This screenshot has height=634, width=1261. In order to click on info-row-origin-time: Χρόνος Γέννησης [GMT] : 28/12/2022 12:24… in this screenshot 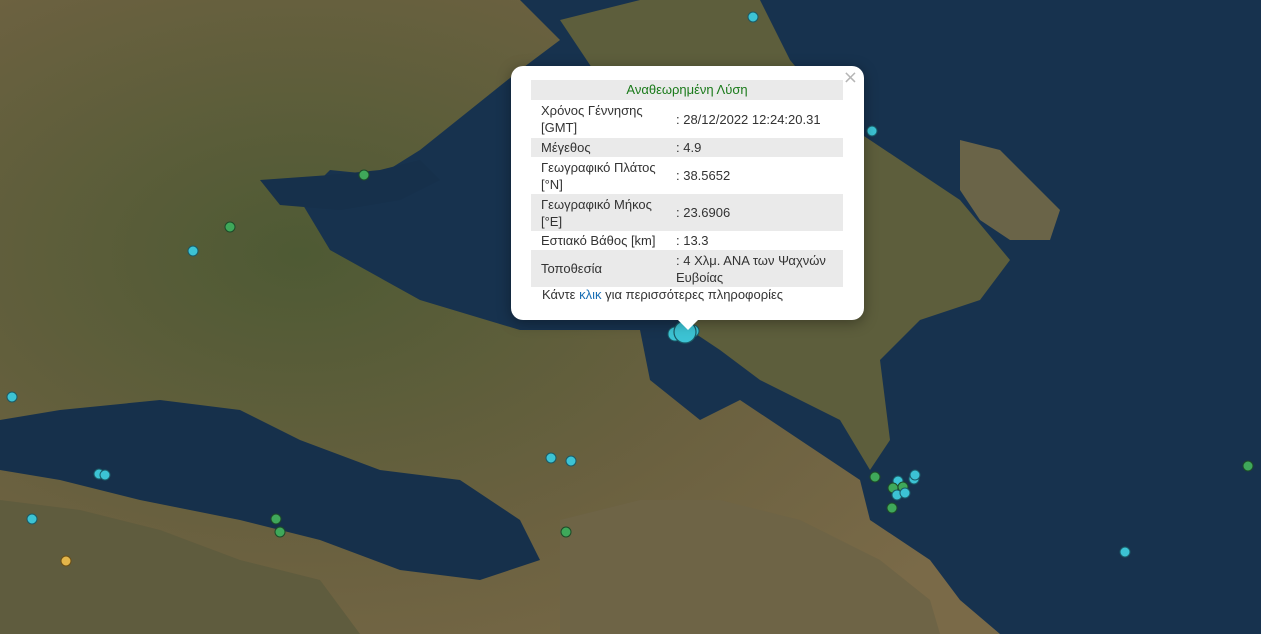, I will do `click(687, 119)`.